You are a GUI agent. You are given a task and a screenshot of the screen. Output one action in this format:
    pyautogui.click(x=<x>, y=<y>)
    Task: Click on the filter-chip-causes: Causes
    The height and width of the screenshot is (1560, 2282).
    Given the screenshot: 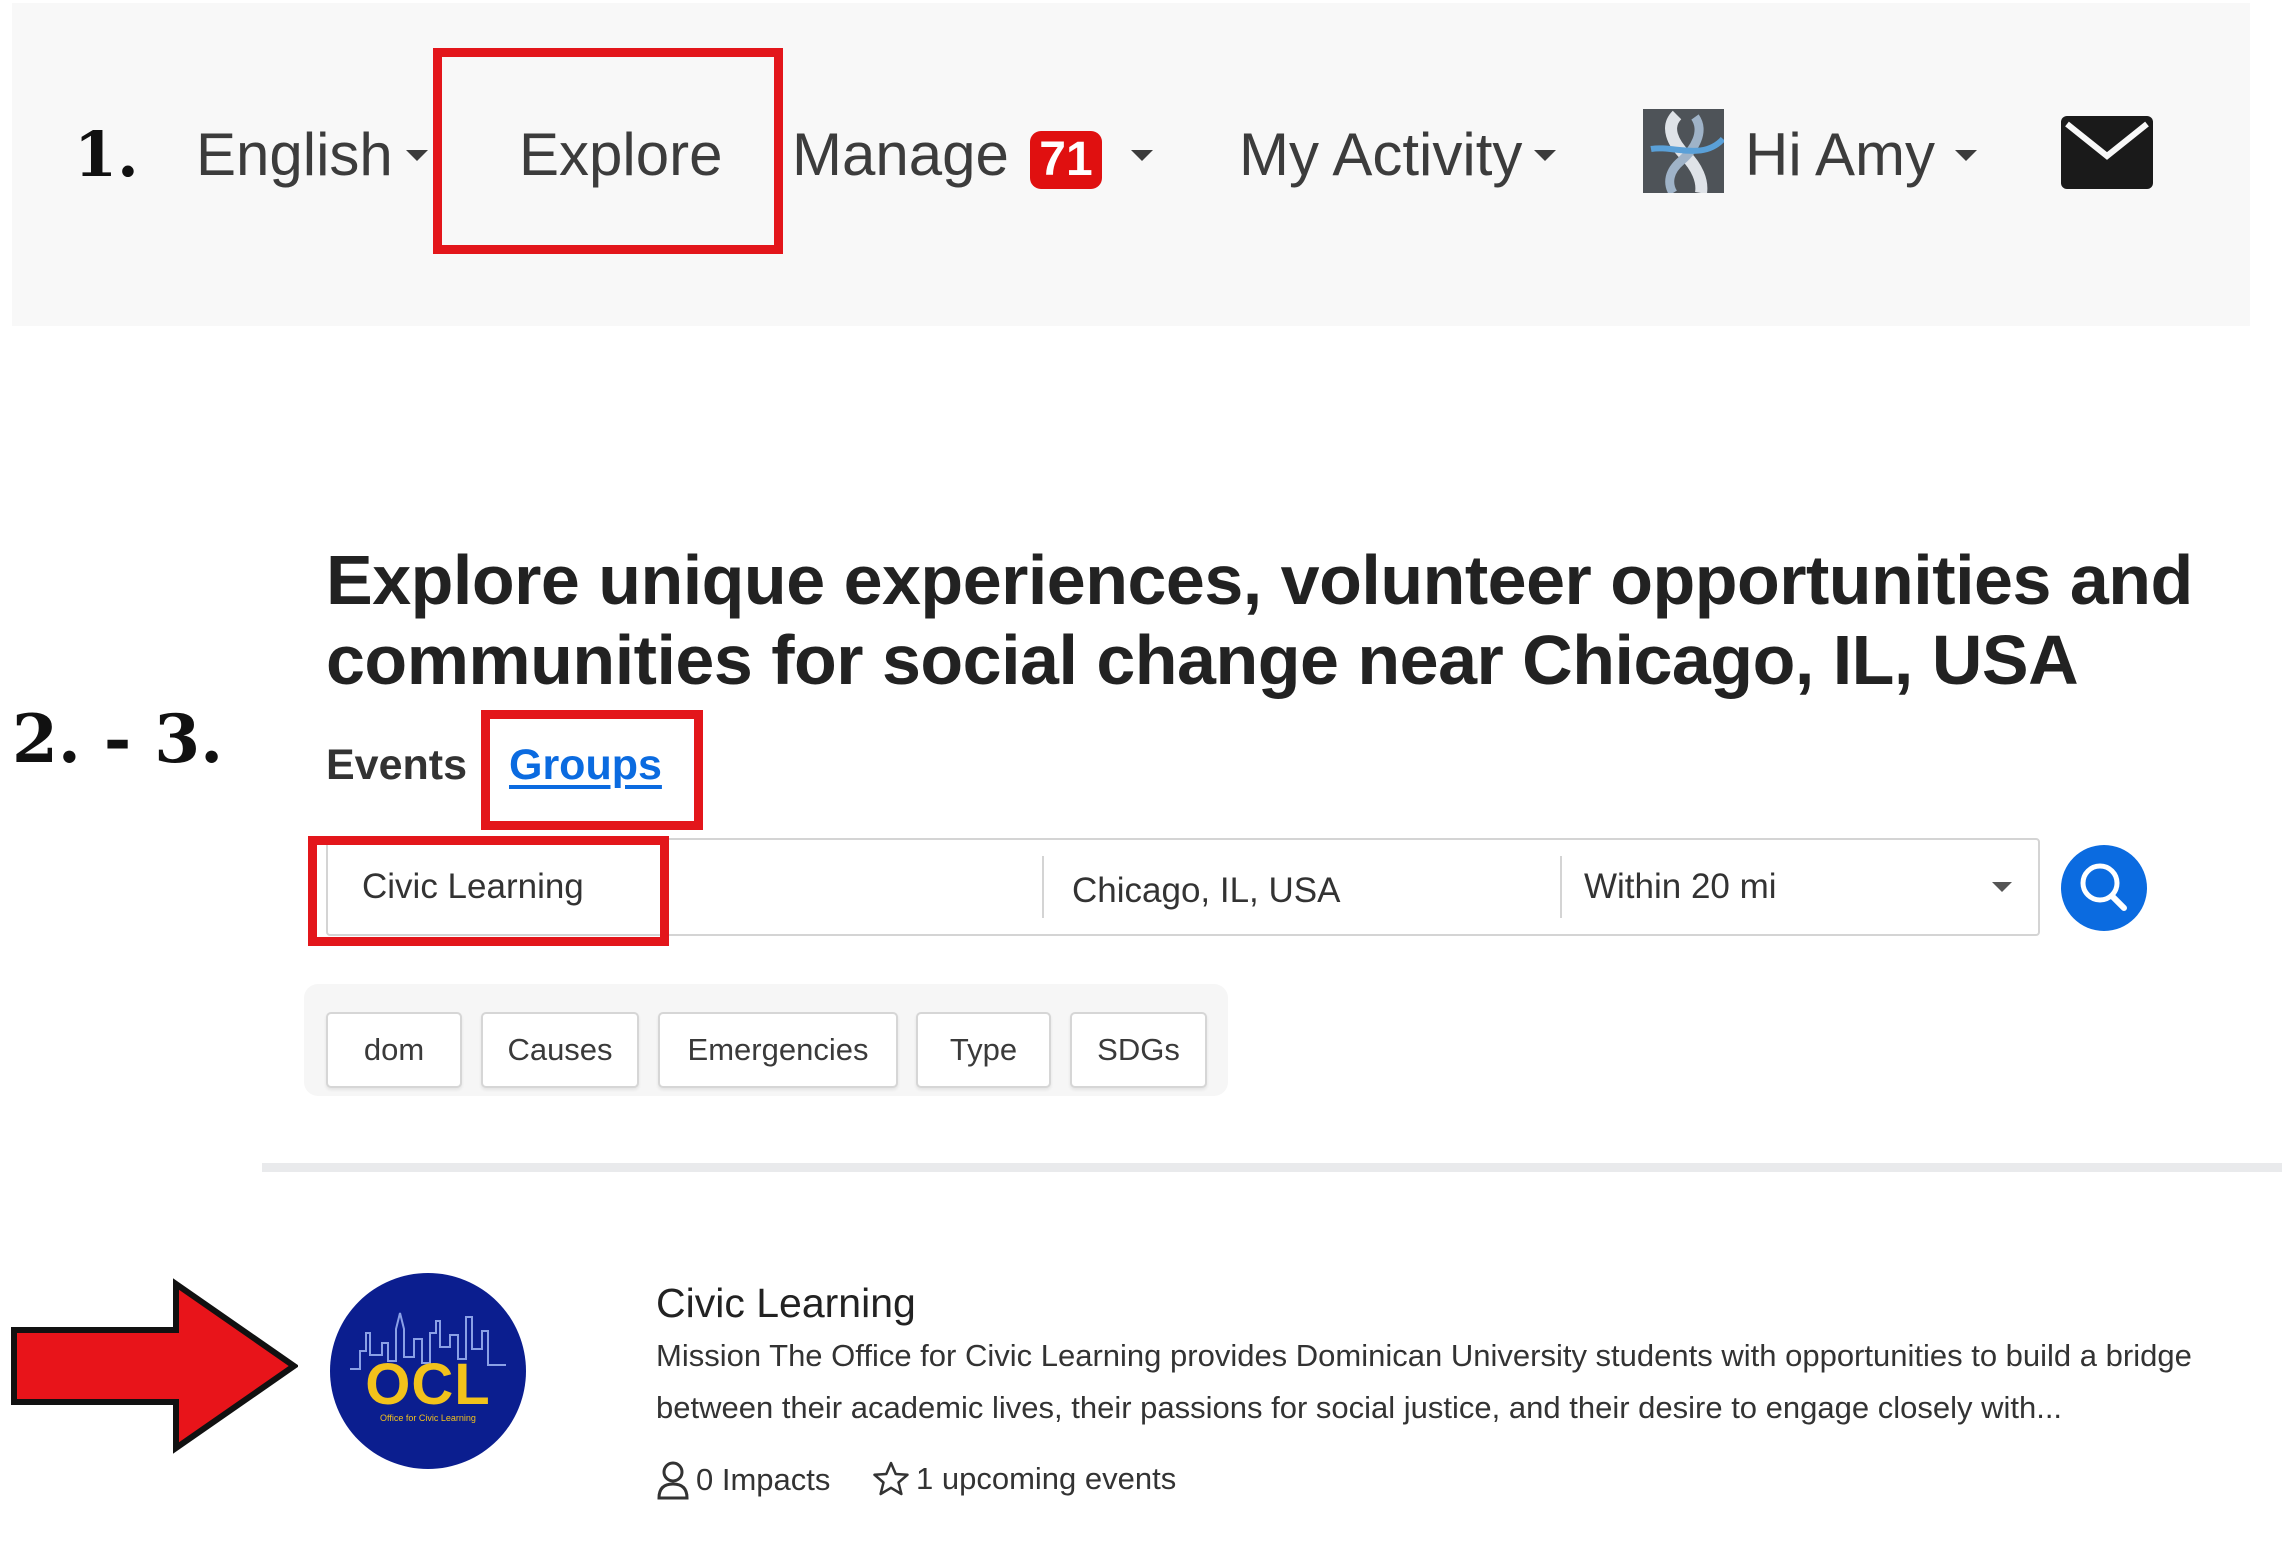 What is the action you would take?
    pyautogui.click(x=560, y=1050)
    